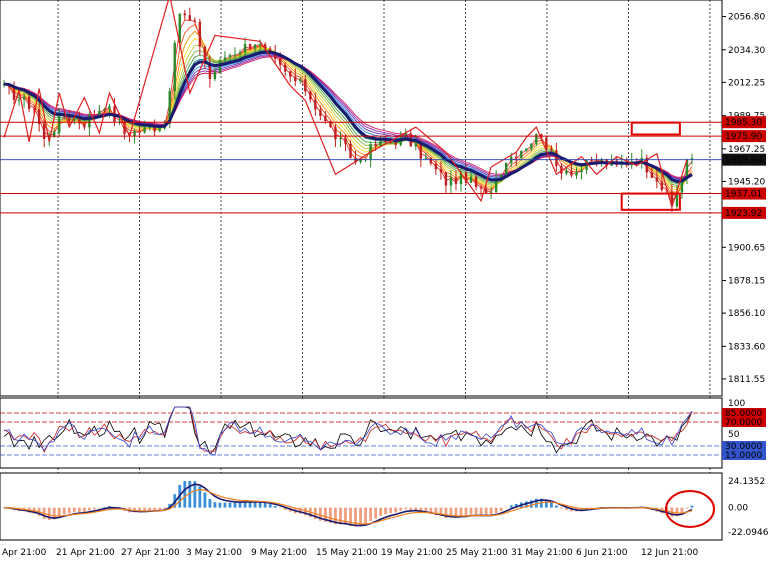  Describe the element at coordinates (85, 553) in the screenshot. I see `x-axis-label: 21 Apr 21:00` at that location.